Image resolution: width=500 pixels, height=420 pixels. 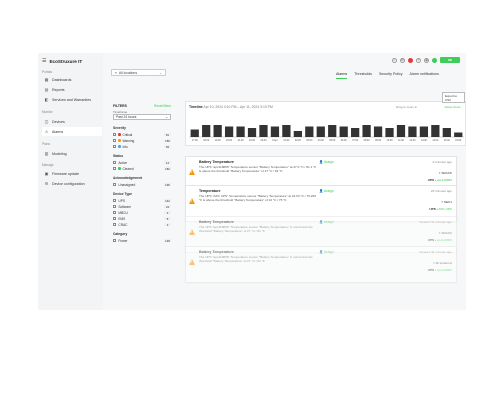 What do you see at coordinates (142, 218) in the screenshot?
I see `filter-row-ems: EMS 8` at bounding box center [142, 218].